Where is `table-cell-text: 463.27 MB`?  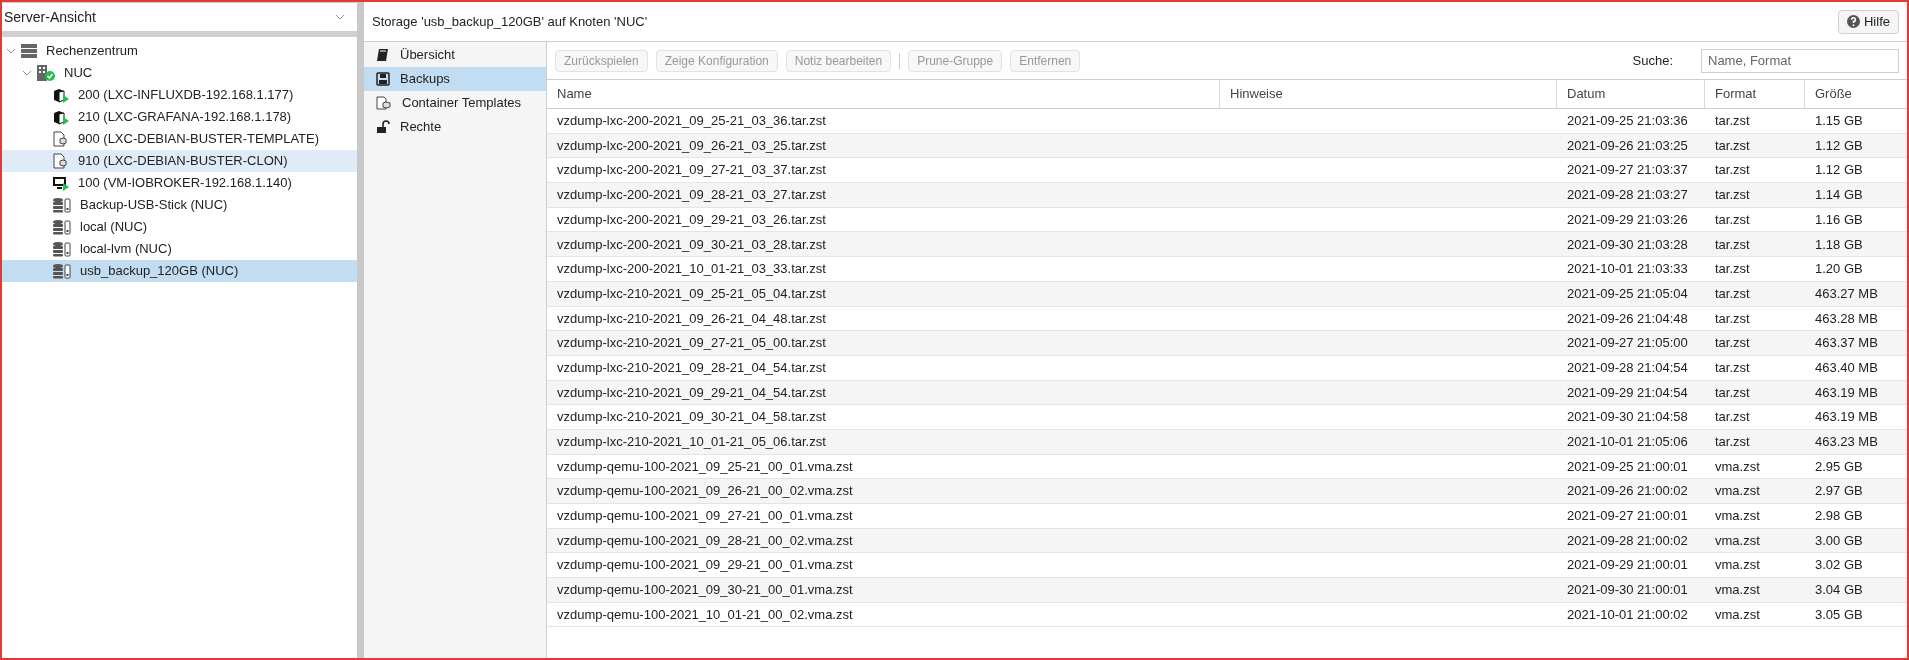 table-cell-text: 463.27 MB is located at coordinates (1846, 293).